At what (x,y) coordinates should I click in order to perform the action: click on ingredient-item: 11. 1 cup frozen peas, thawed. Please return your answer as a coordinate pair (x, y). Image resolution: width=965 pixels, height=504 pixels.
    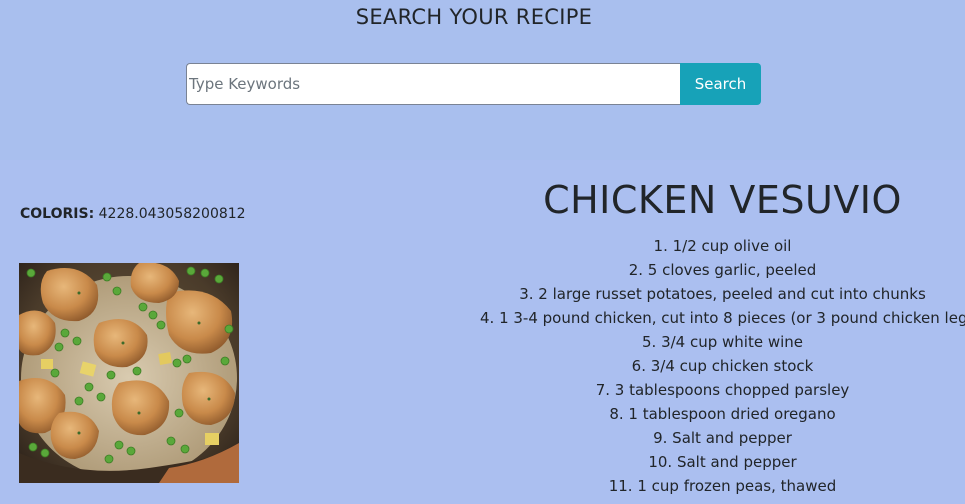
    Looking at the image, I should click on (722, 486).